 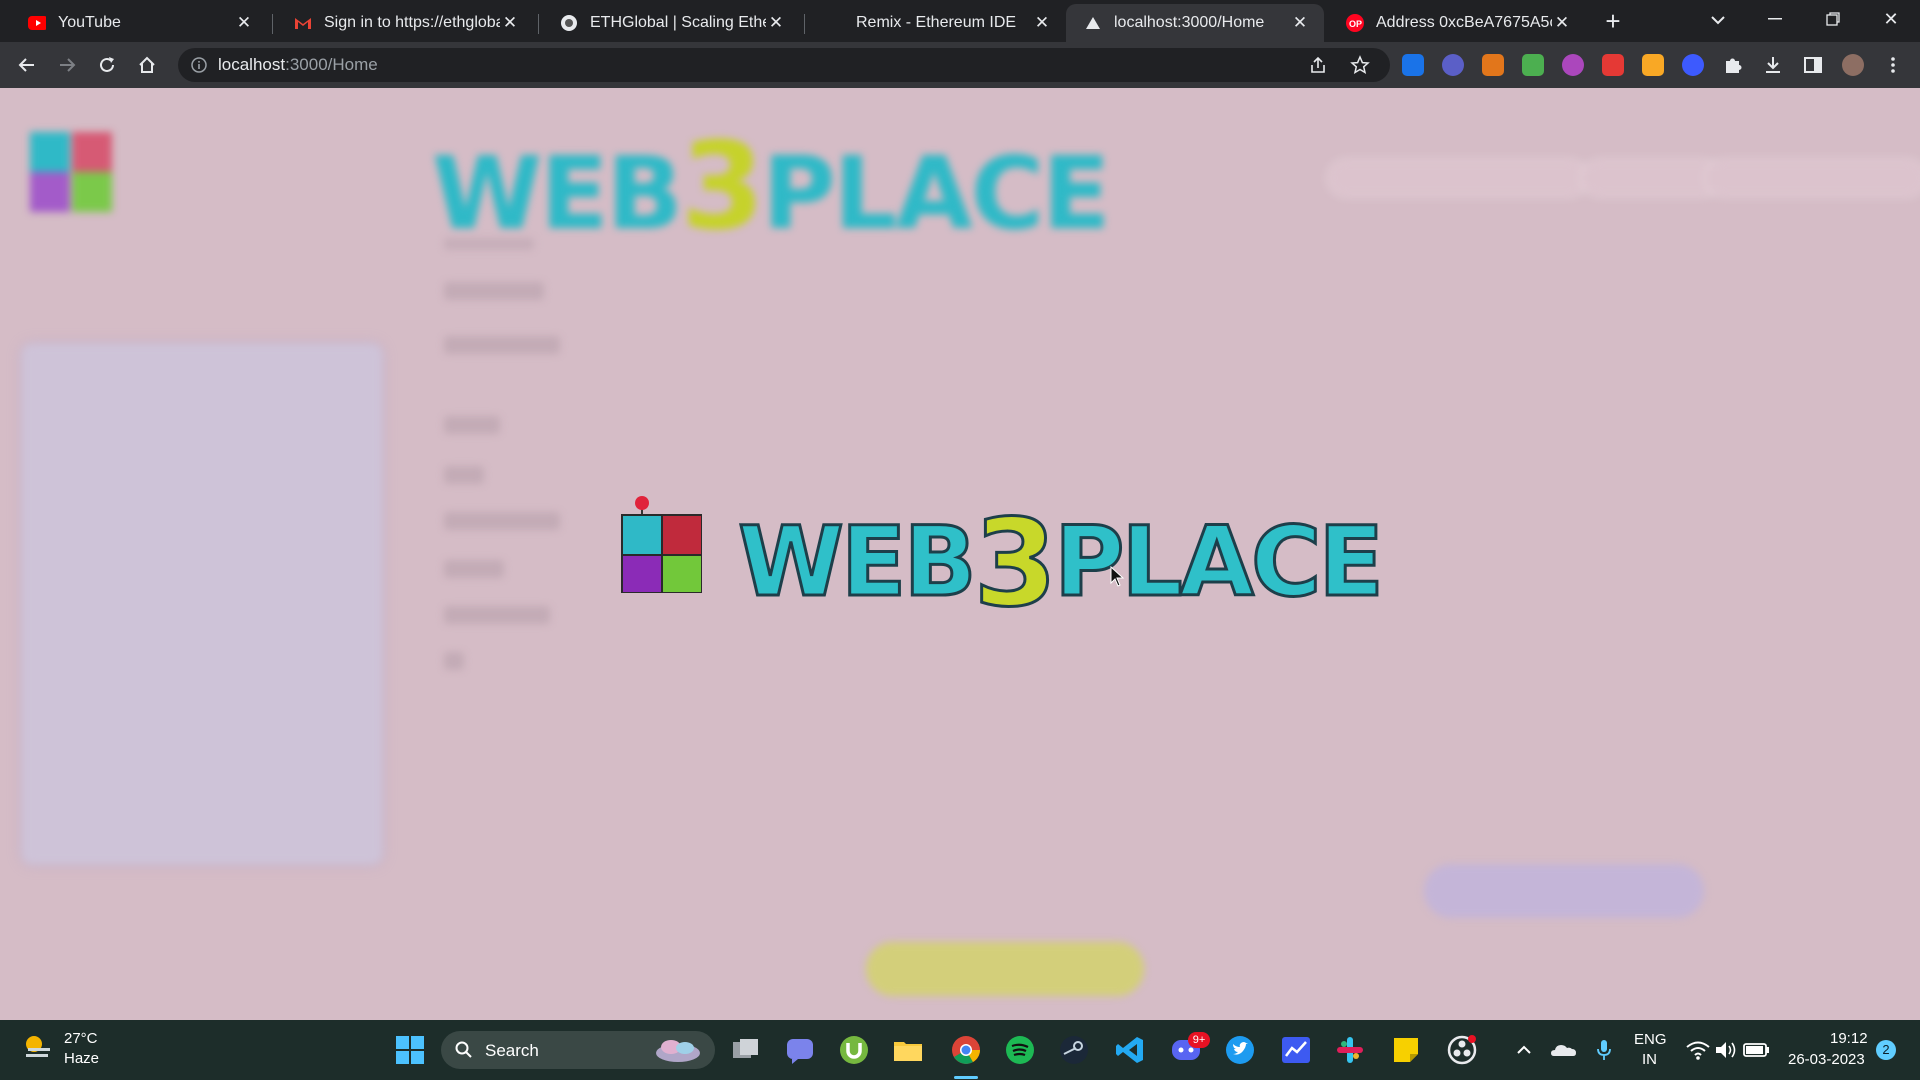 I want to click on optimism-icon: OP, so click(x=1355, y=23).